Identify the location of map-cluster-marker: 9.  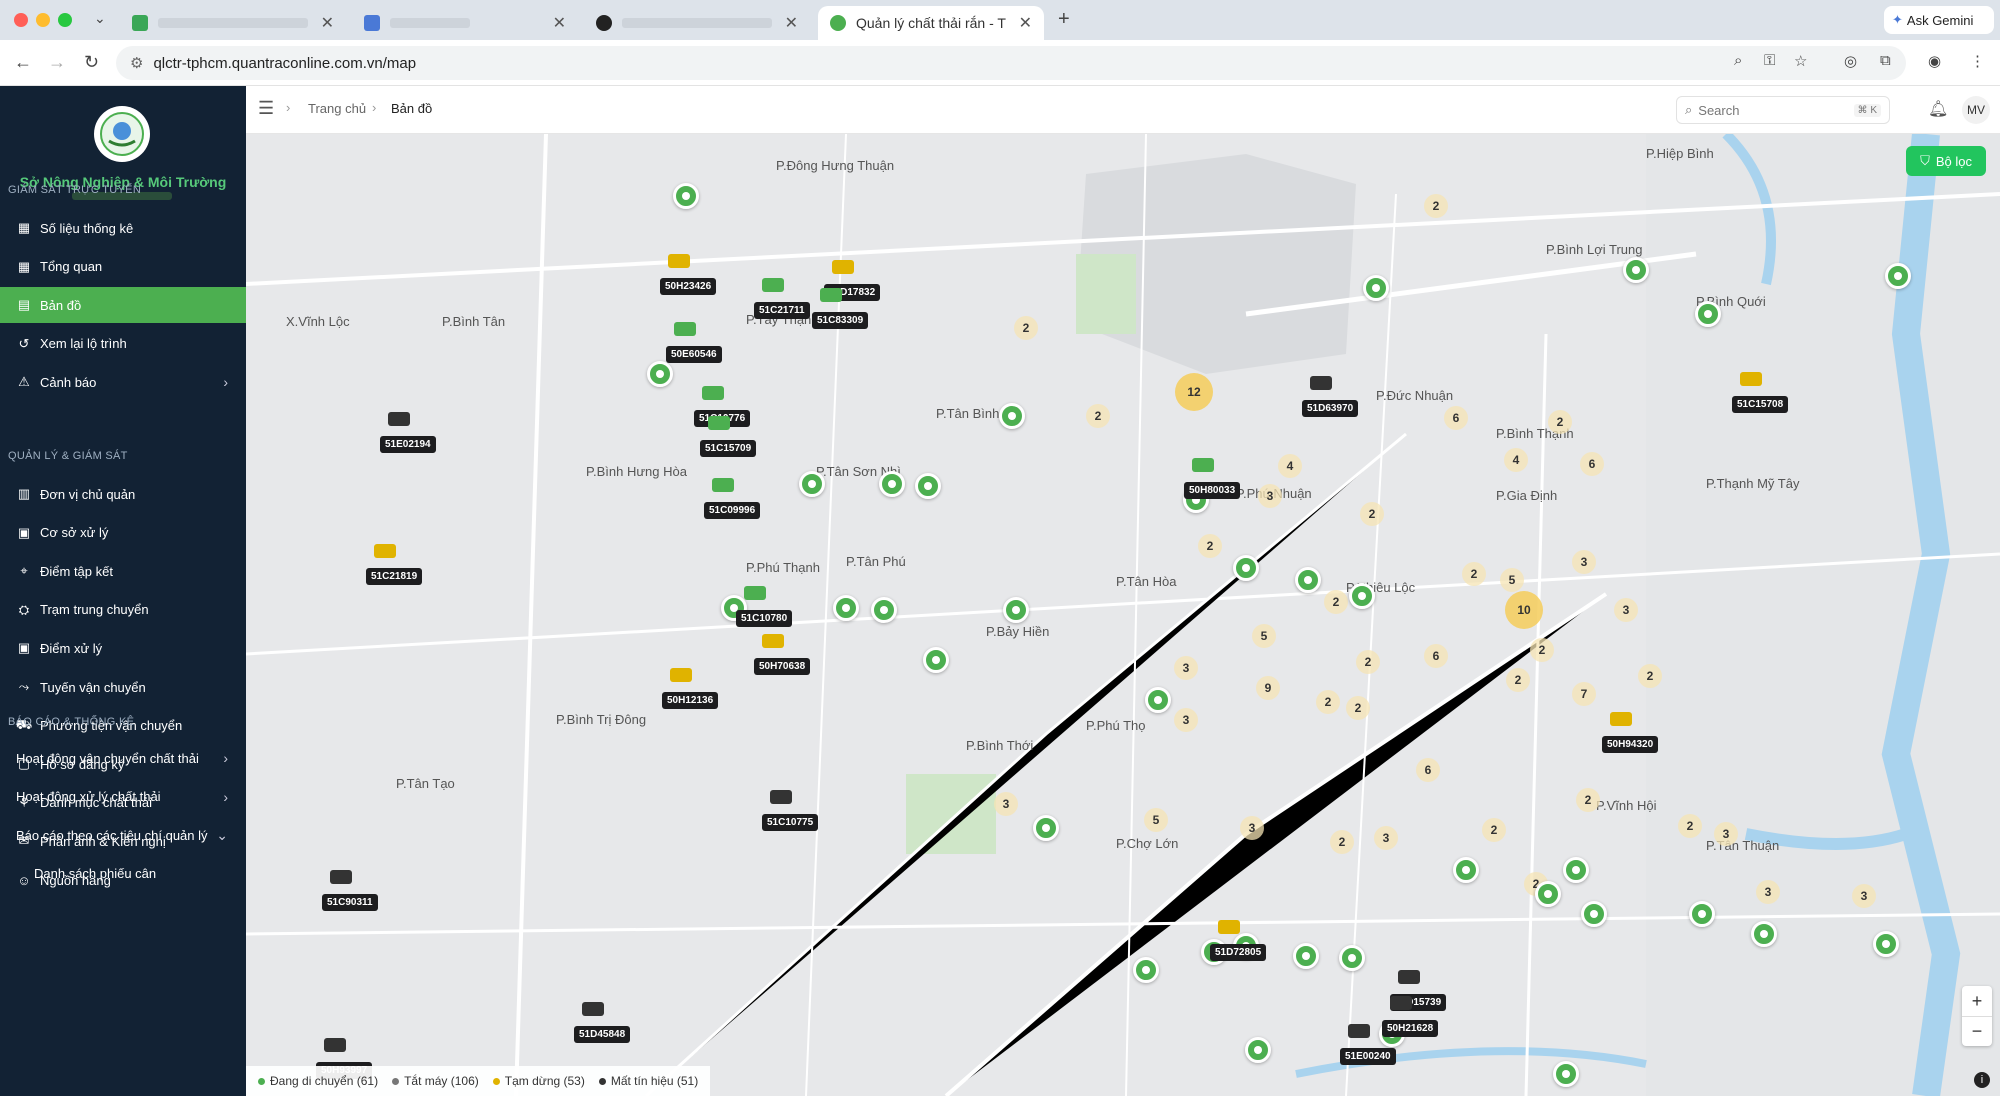
(1268, 688).